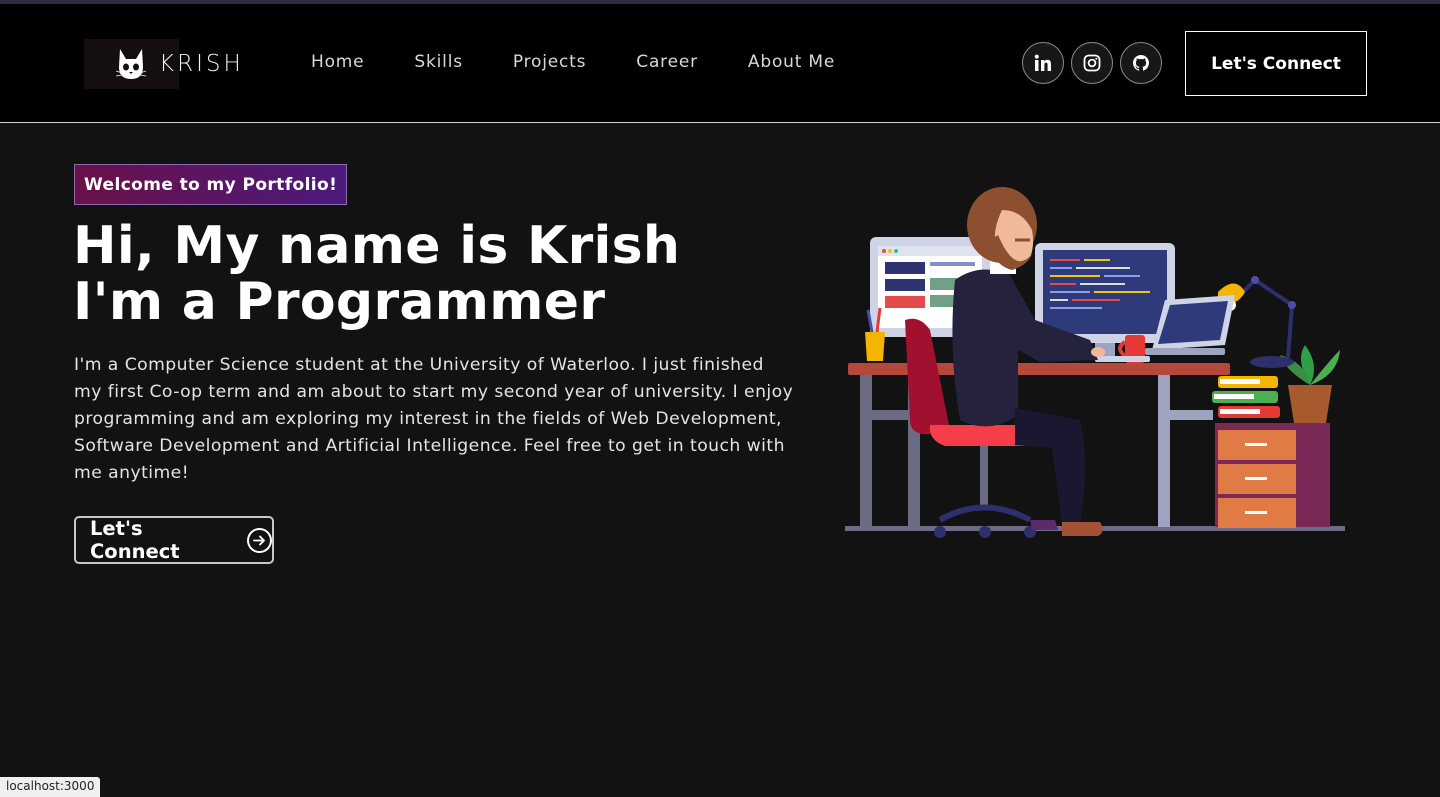 This screenshot has width=1440, height=797. I want to click on nav-links: Home Skills Projects Career About Me, so click(598, 62).